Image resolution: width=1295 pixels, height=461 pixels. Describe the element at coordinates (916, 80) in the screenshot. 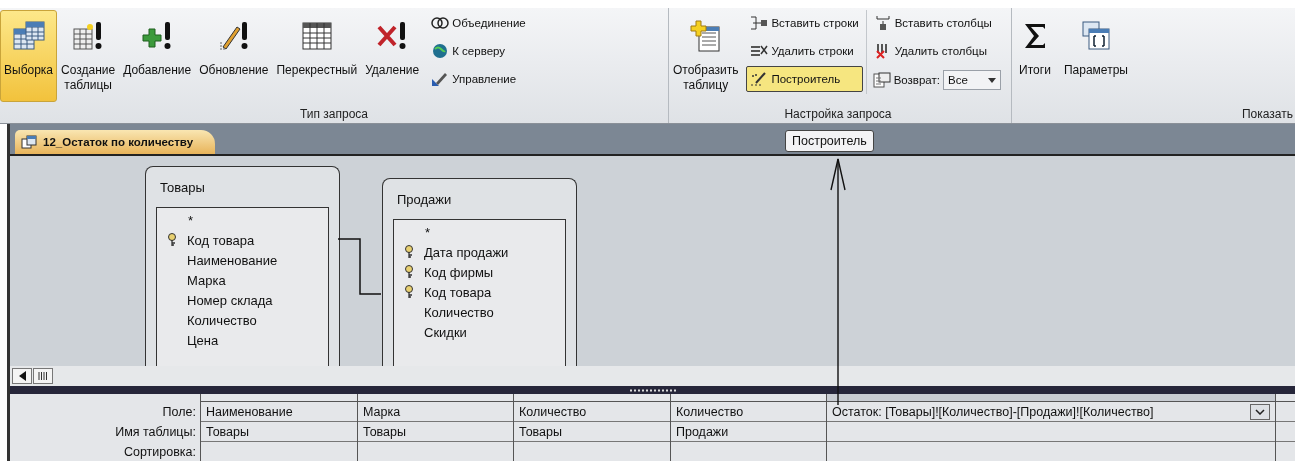

I see `return-label: Возврат:` at that location.